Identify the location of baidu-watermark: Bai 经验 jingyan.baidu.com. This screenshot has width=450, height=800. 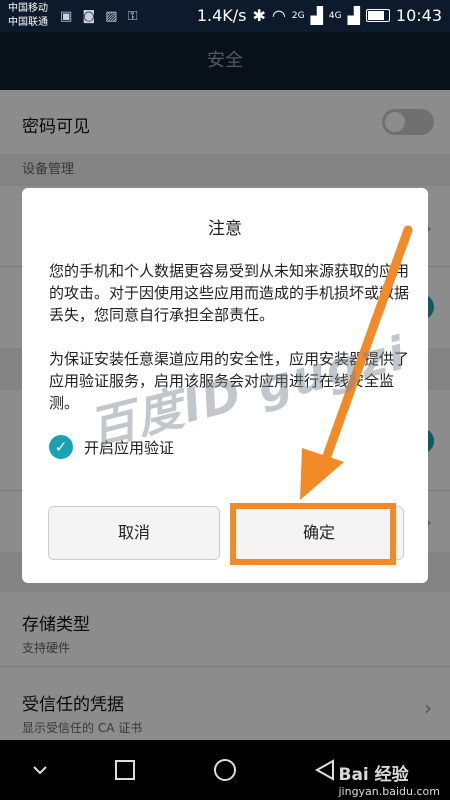
(389, 779).